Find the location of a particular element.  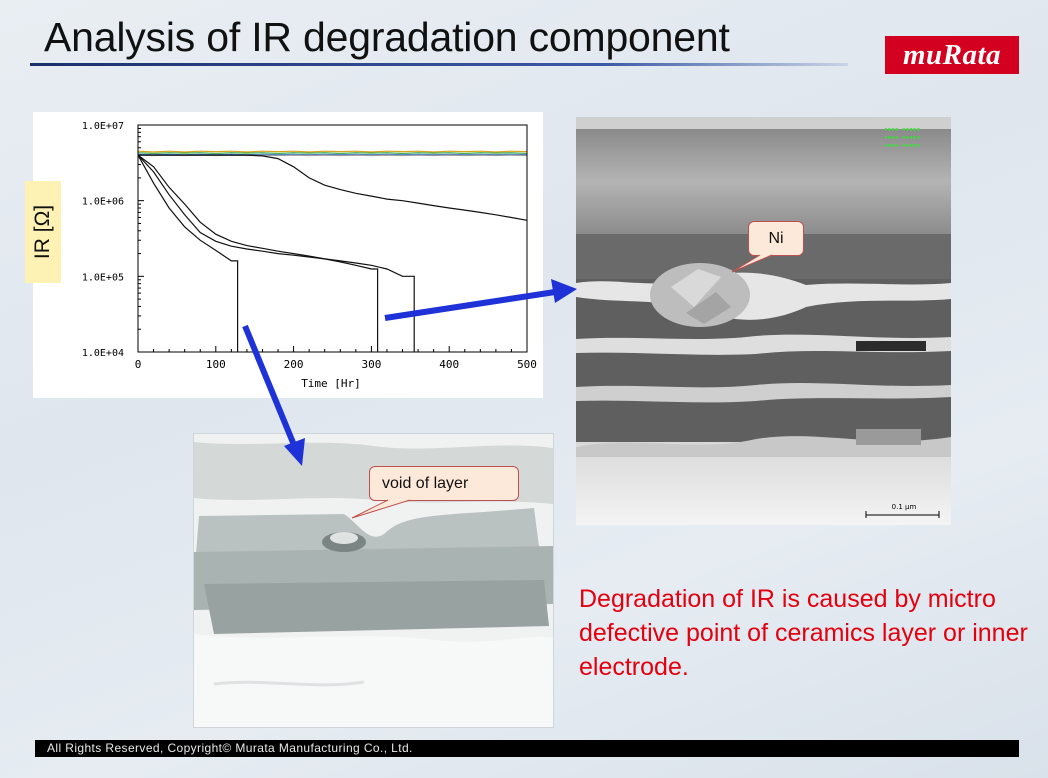

callout-ni-tail is located at coordinates (752, 263).